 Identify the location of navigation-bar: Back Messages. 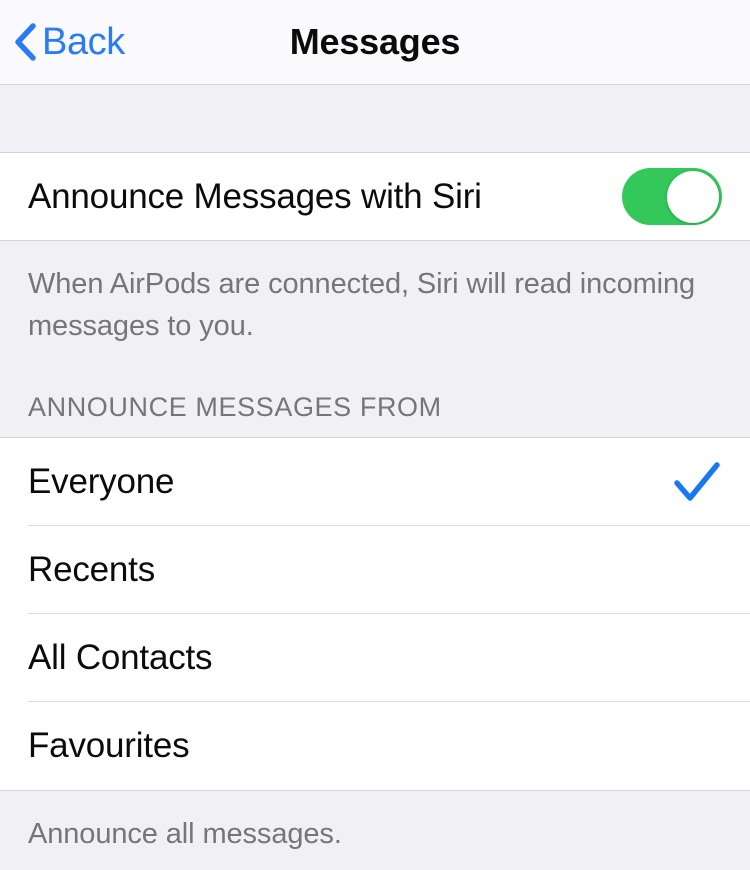
(375, 42).